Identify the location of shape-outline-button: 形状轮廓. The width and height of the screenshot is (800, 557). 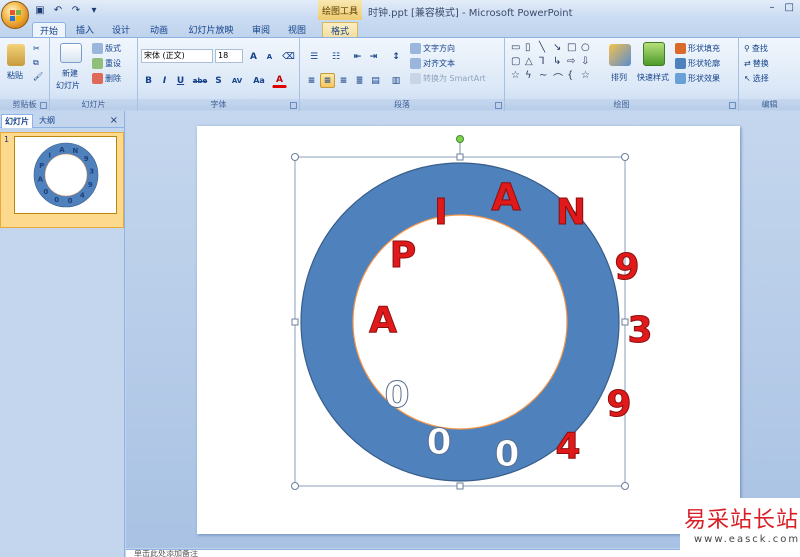
(697, 63).